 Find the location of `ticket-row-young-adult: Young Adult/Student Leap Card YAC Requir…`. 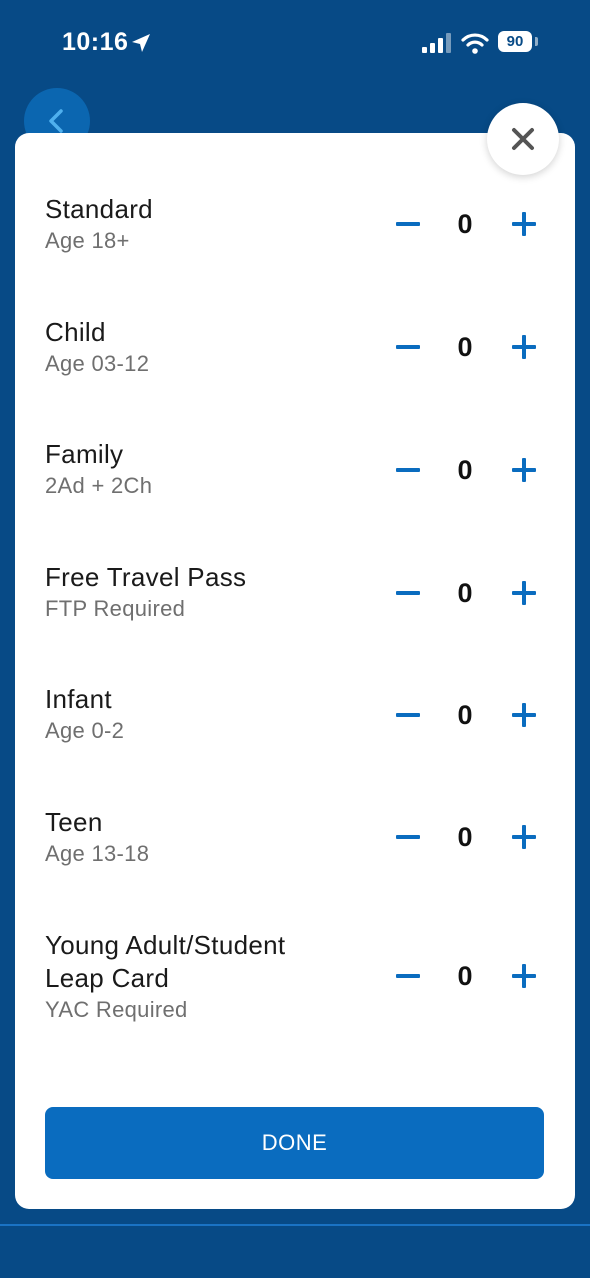

ticket-row-young-adult: Young Adult/Student Leap Card YAC Requir… is located at coordinates (295, 978).